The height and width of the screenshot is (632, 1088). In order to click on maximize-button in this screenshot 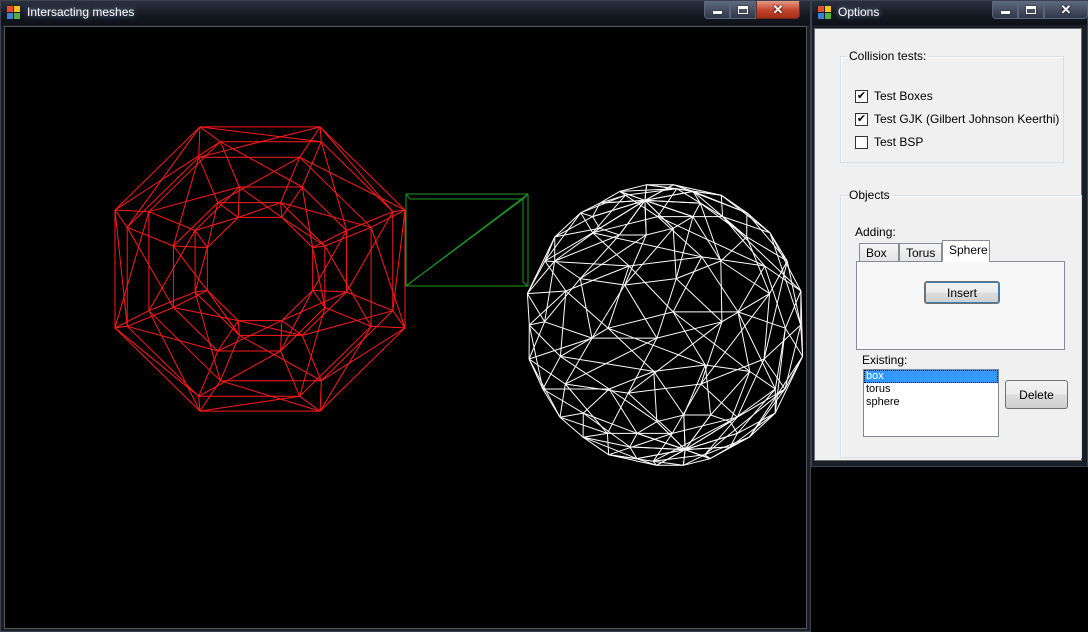, I will do `click(743, 10)`.